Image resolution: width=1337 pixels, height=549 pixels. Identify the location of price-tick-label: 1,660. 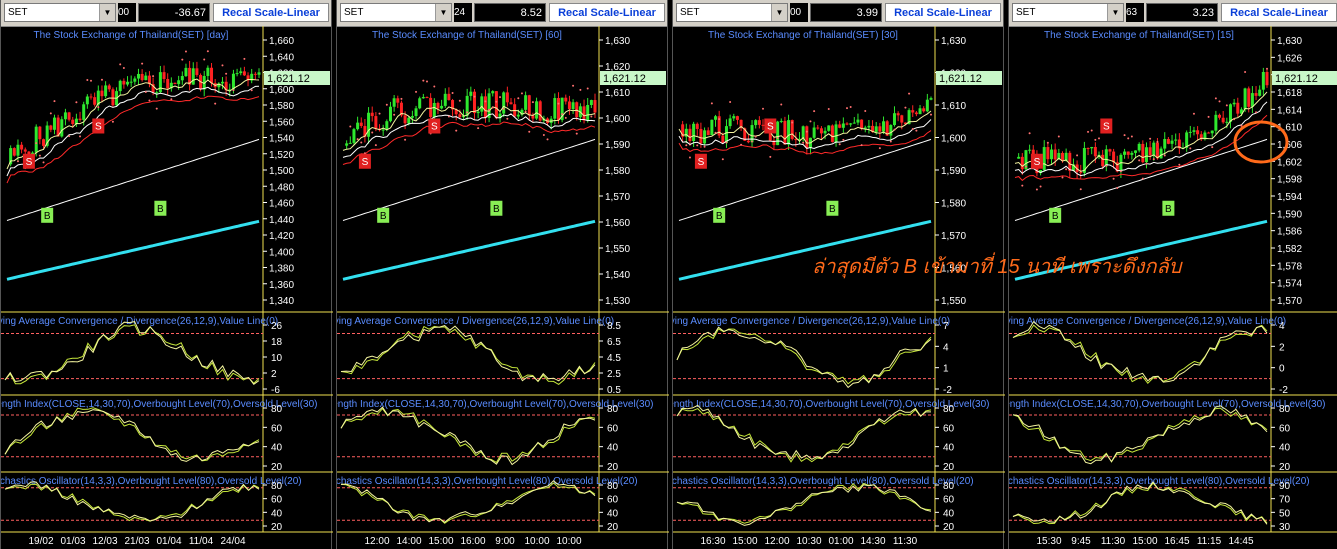
(281, 41).